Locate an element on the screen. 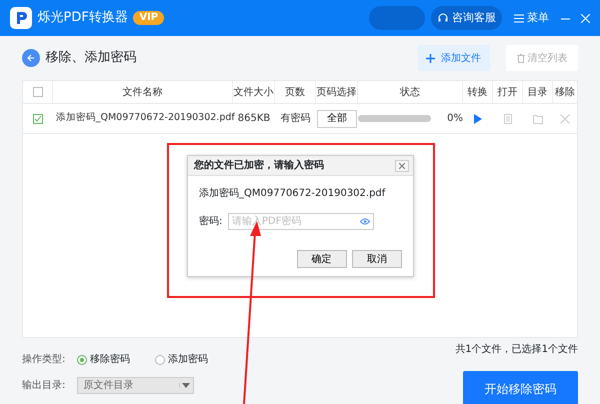 Image resolution: width=600 pixels, height=404 pixels. play-icon is located at coordinates (478, 119).